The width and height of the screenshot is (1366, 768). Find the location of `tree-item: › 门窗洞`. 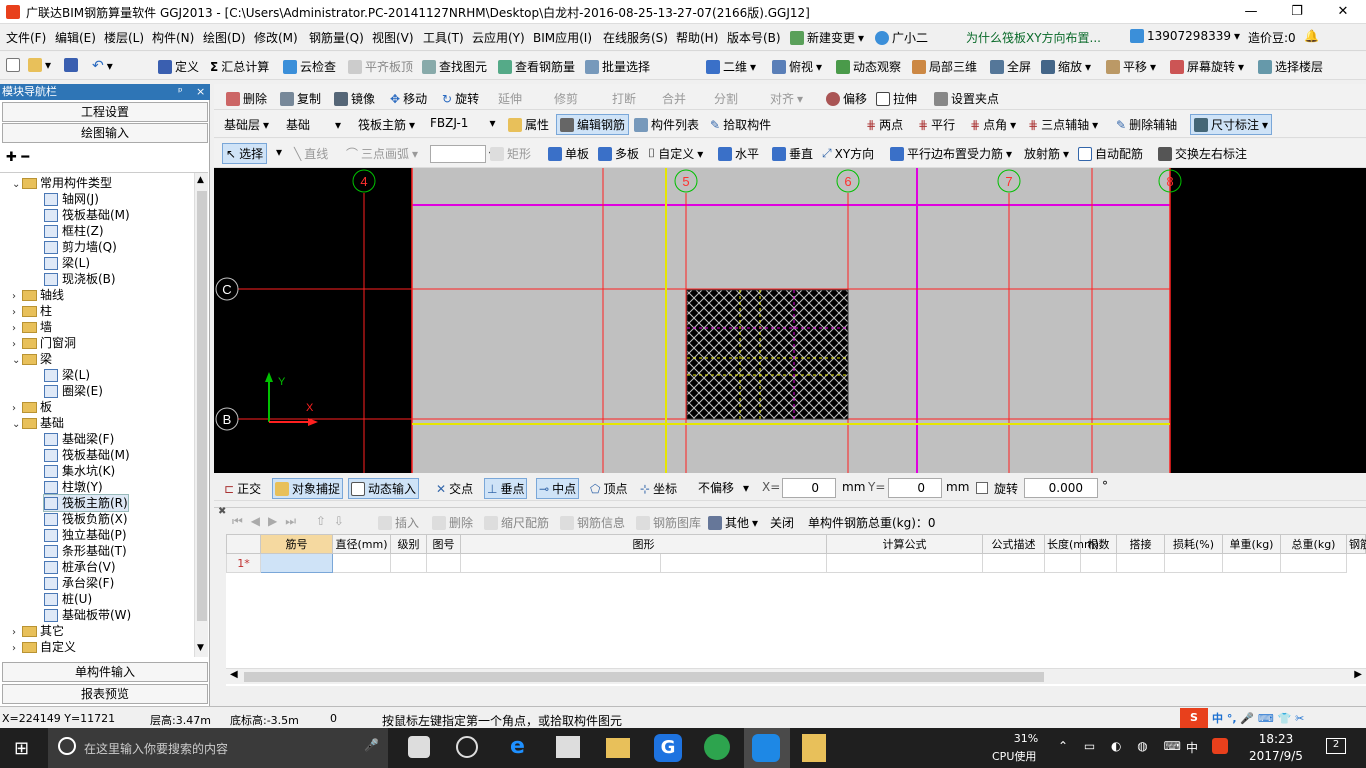

tree-item: › 门窗洞 is located at coordinates (44, 343).